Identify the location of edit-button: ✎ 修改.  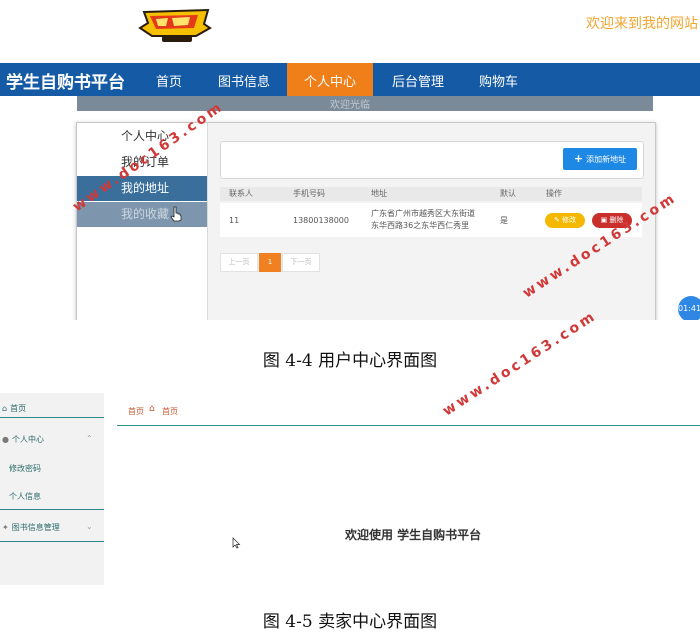
(565, 220).